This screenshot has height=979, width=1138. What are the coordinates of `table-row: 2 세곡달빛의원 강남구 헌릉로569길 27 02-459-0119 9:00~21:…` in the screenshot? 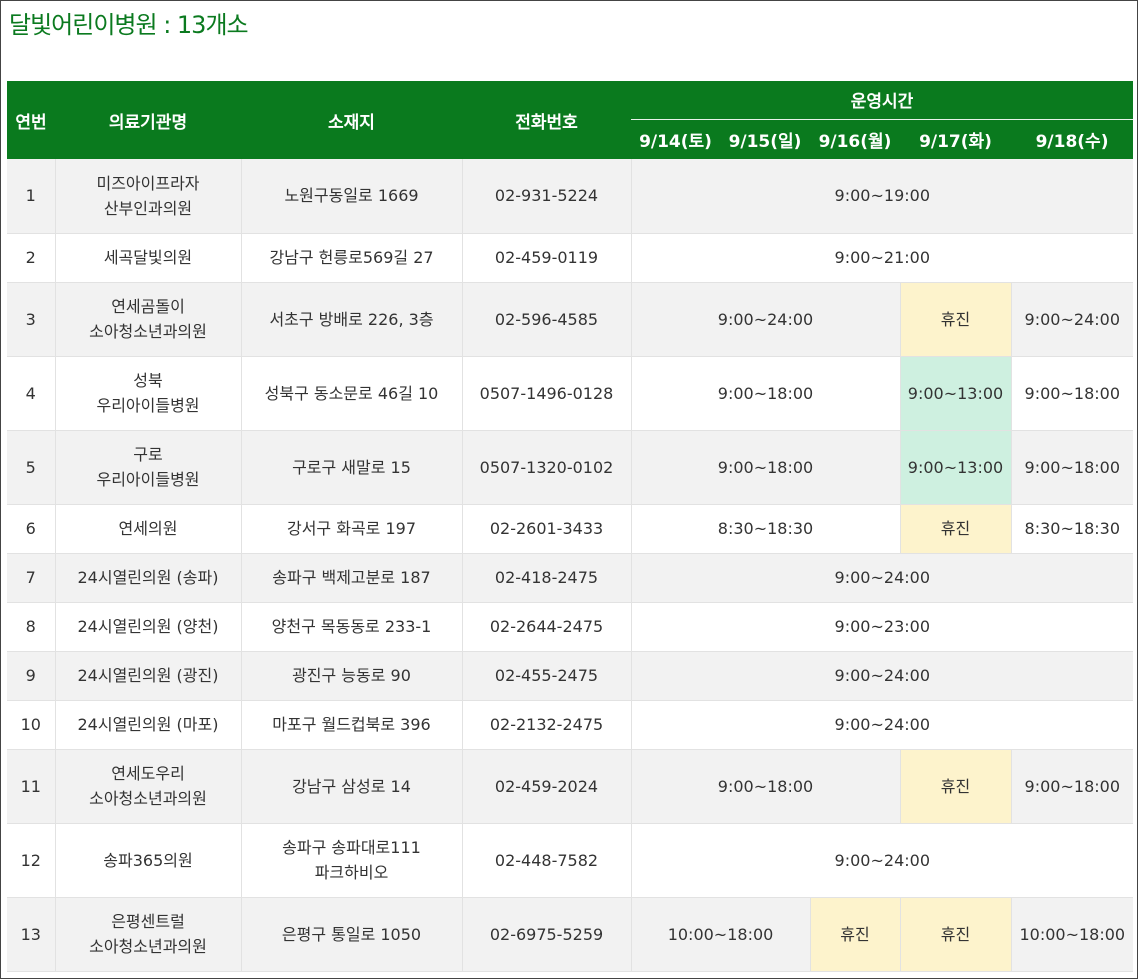 It's located at (570, 258).